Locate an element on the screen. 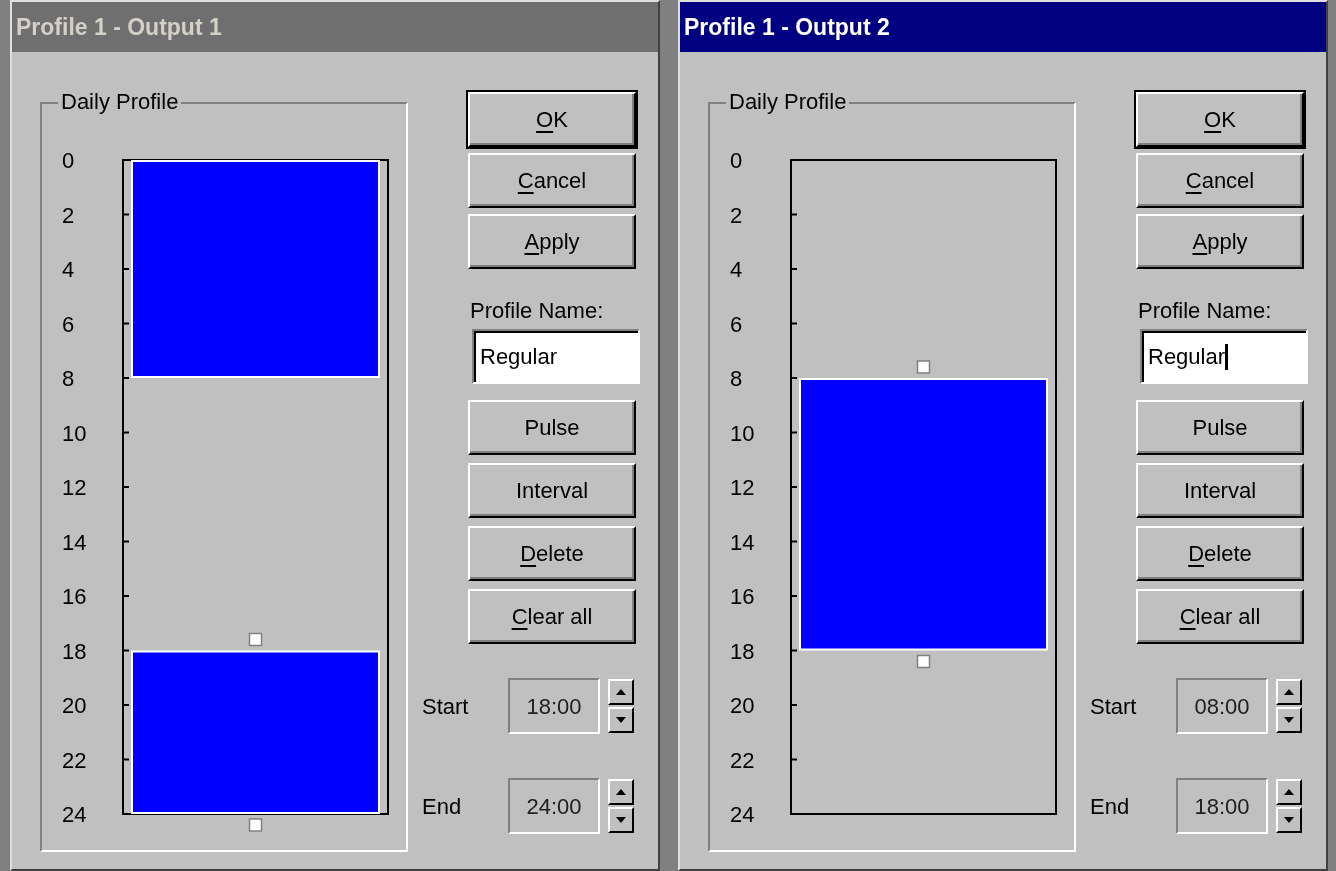 Image resolution: width=1336 pixels, height=871 pixels. time-field: 08:00 is located at coordinates (1222, 706).